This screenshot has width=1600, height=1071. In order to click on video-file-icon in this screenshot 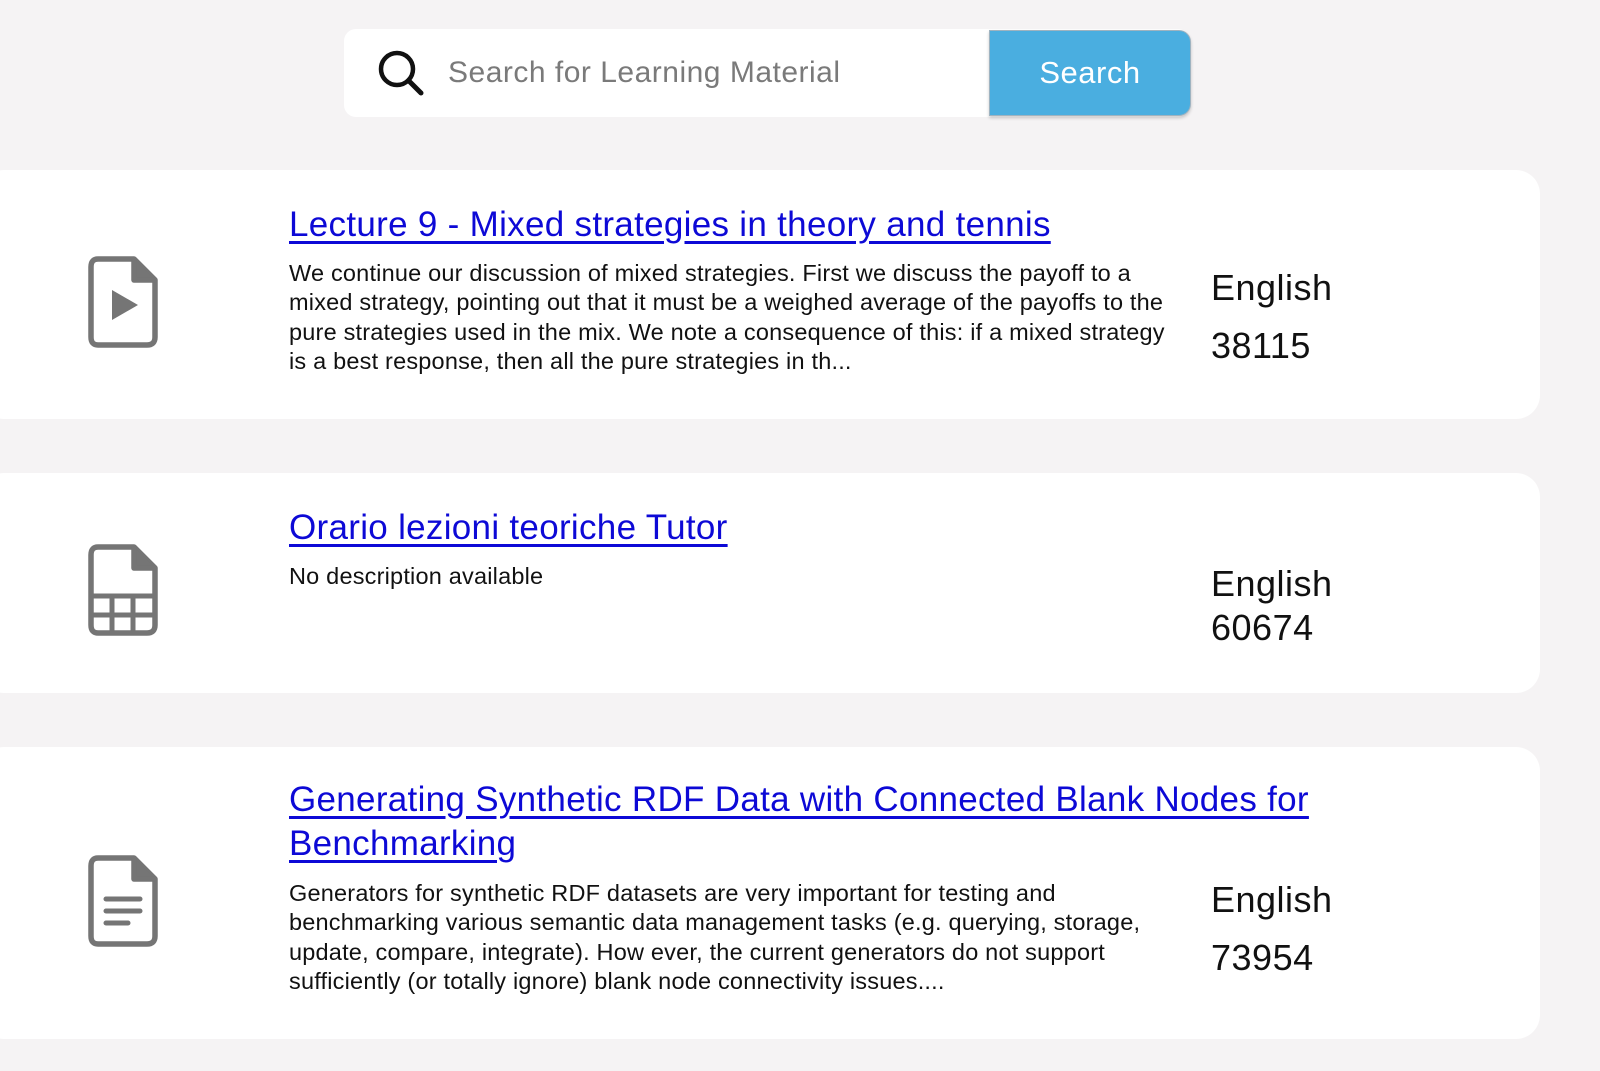, I will do `click(123, 302)`.